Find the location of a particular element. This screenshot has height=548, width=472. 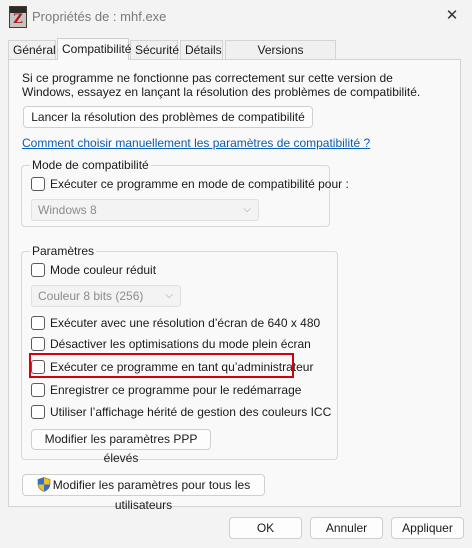

legacy-icc-checkbox is located at coordinates (38, 411).